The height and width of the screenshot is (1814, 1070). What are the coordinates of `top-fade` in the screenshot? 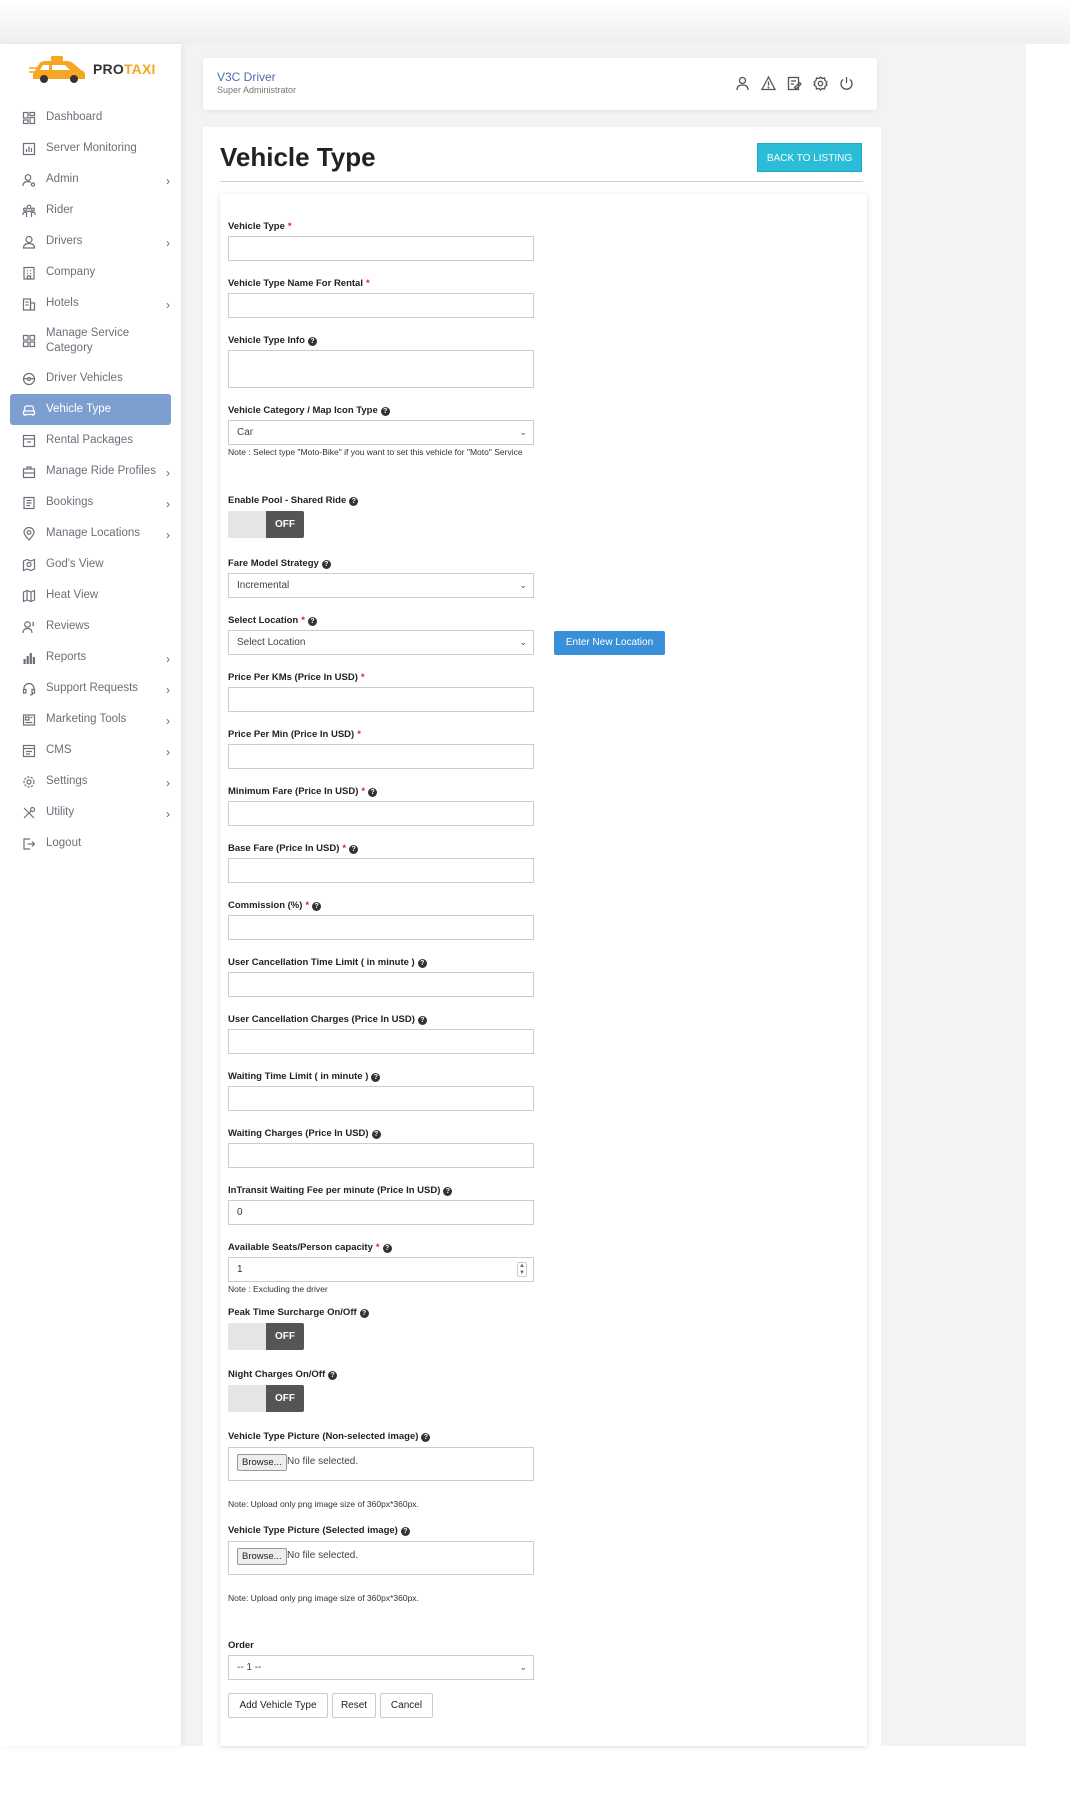 It's located at (535, 22).